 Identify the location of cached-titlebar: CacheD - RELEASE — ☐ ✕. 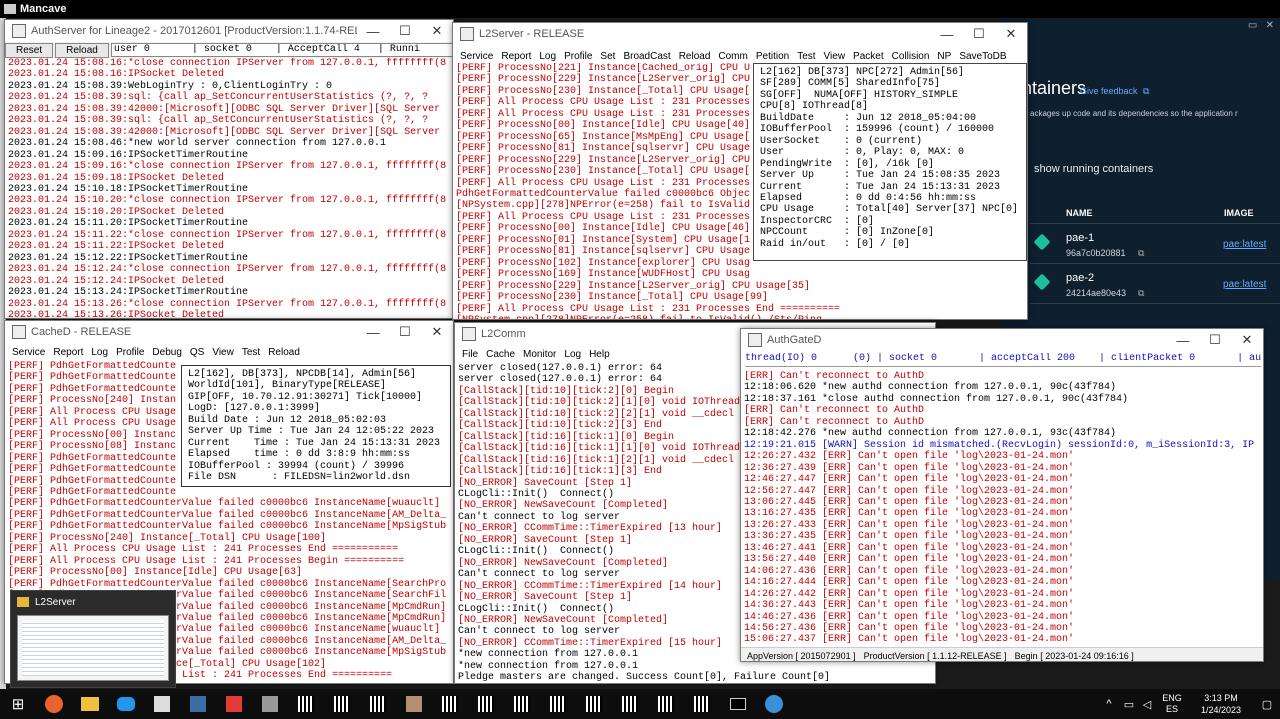
(229, 332).